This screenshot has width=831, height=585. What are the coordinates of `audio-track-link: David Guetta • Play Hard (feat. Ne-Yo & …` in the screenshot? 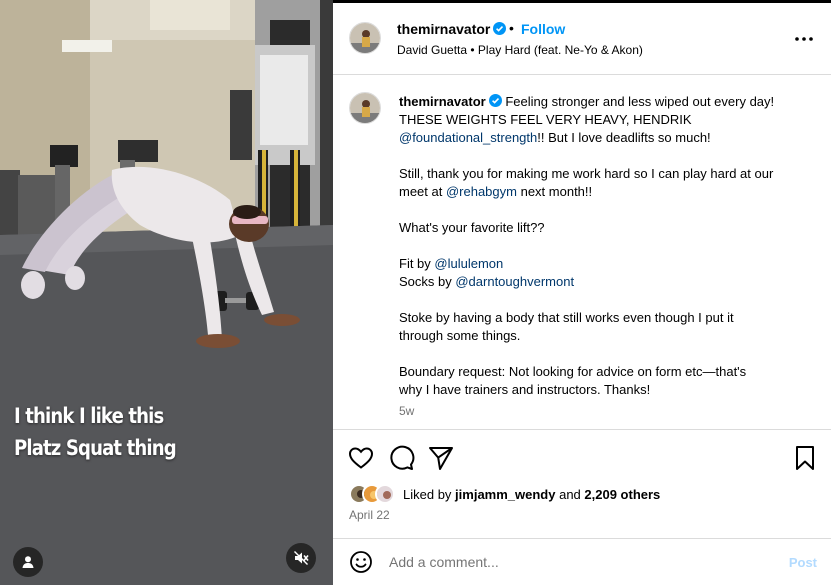 It's located at (520, 50).